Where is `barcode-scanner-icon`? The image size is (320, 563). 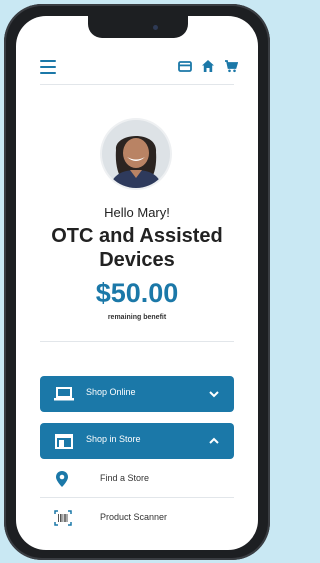 barcode-scanner-icon is located at coordinates (63, 518).